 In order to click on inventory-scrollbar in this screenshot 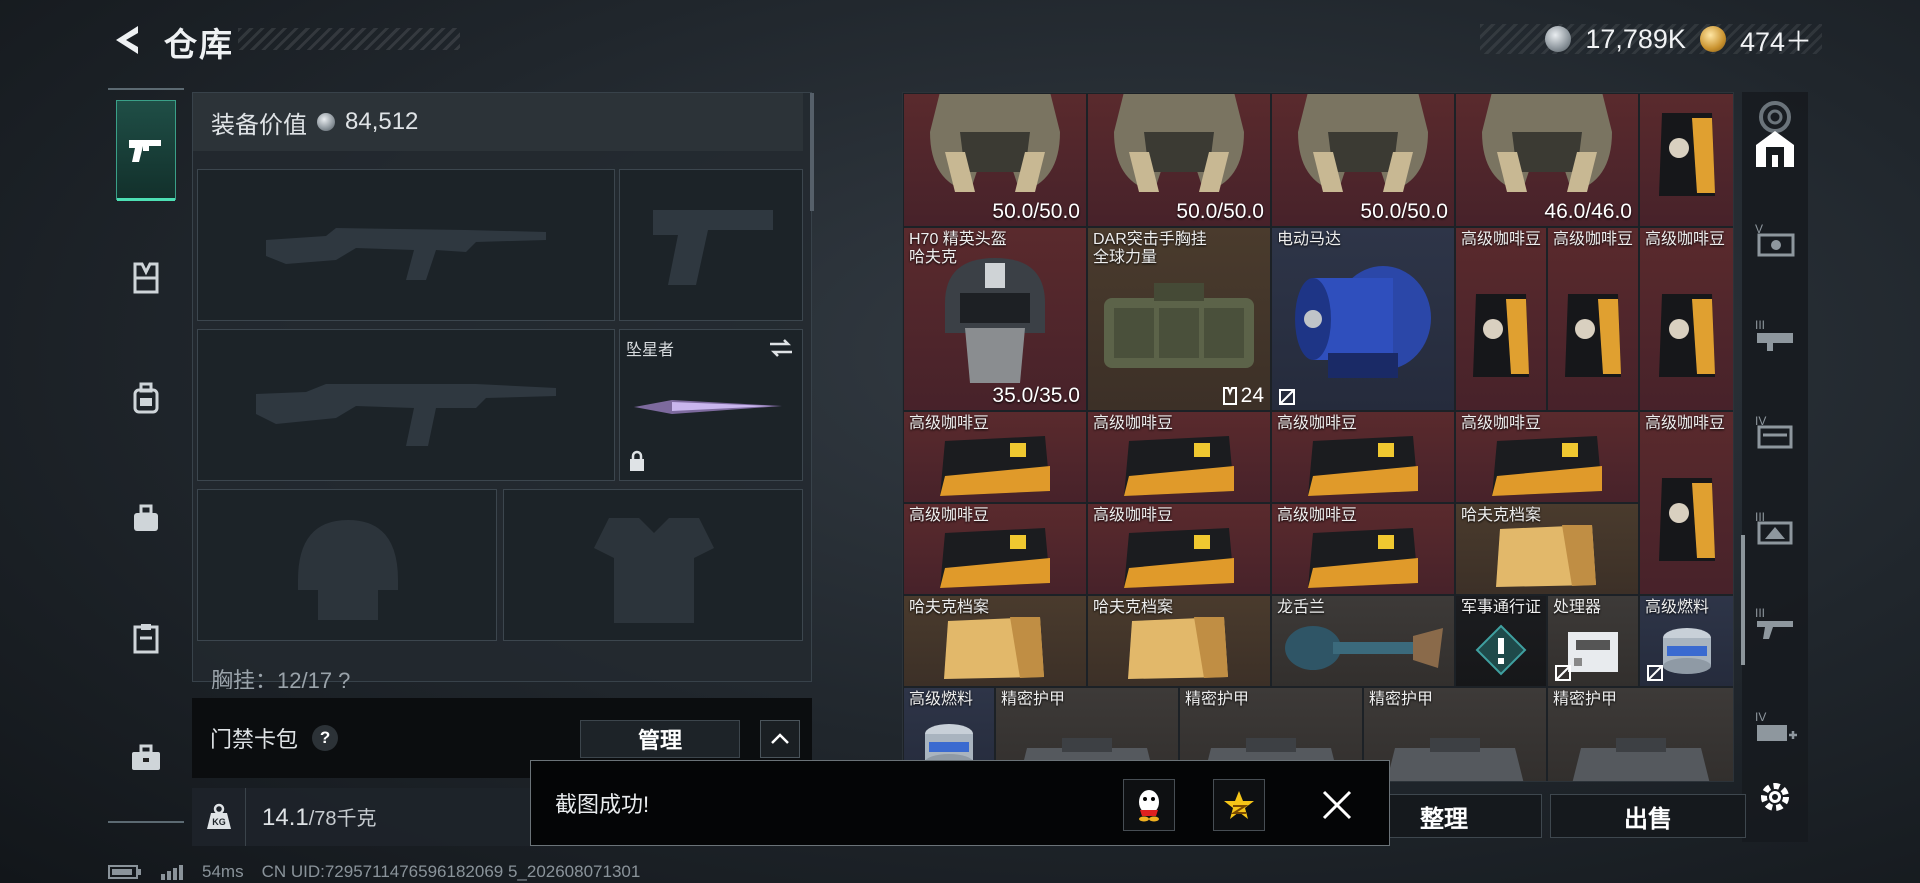, I will do `click(1743, 600)`.